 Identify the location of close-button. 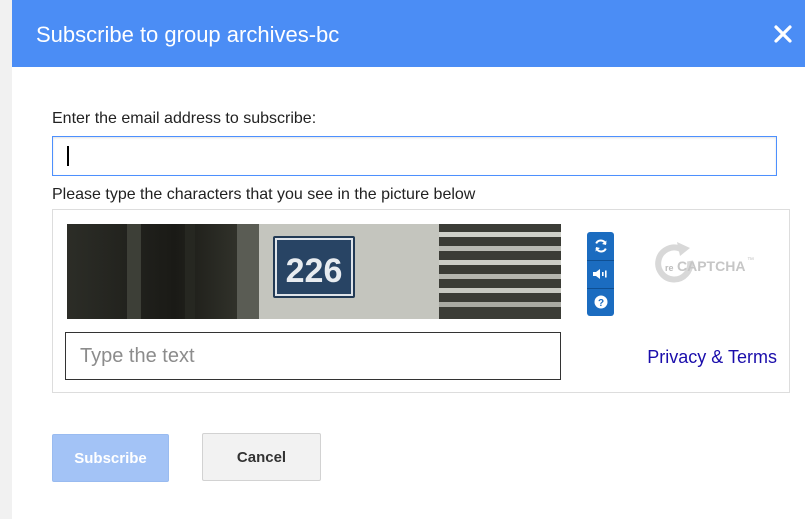
(783, 34).